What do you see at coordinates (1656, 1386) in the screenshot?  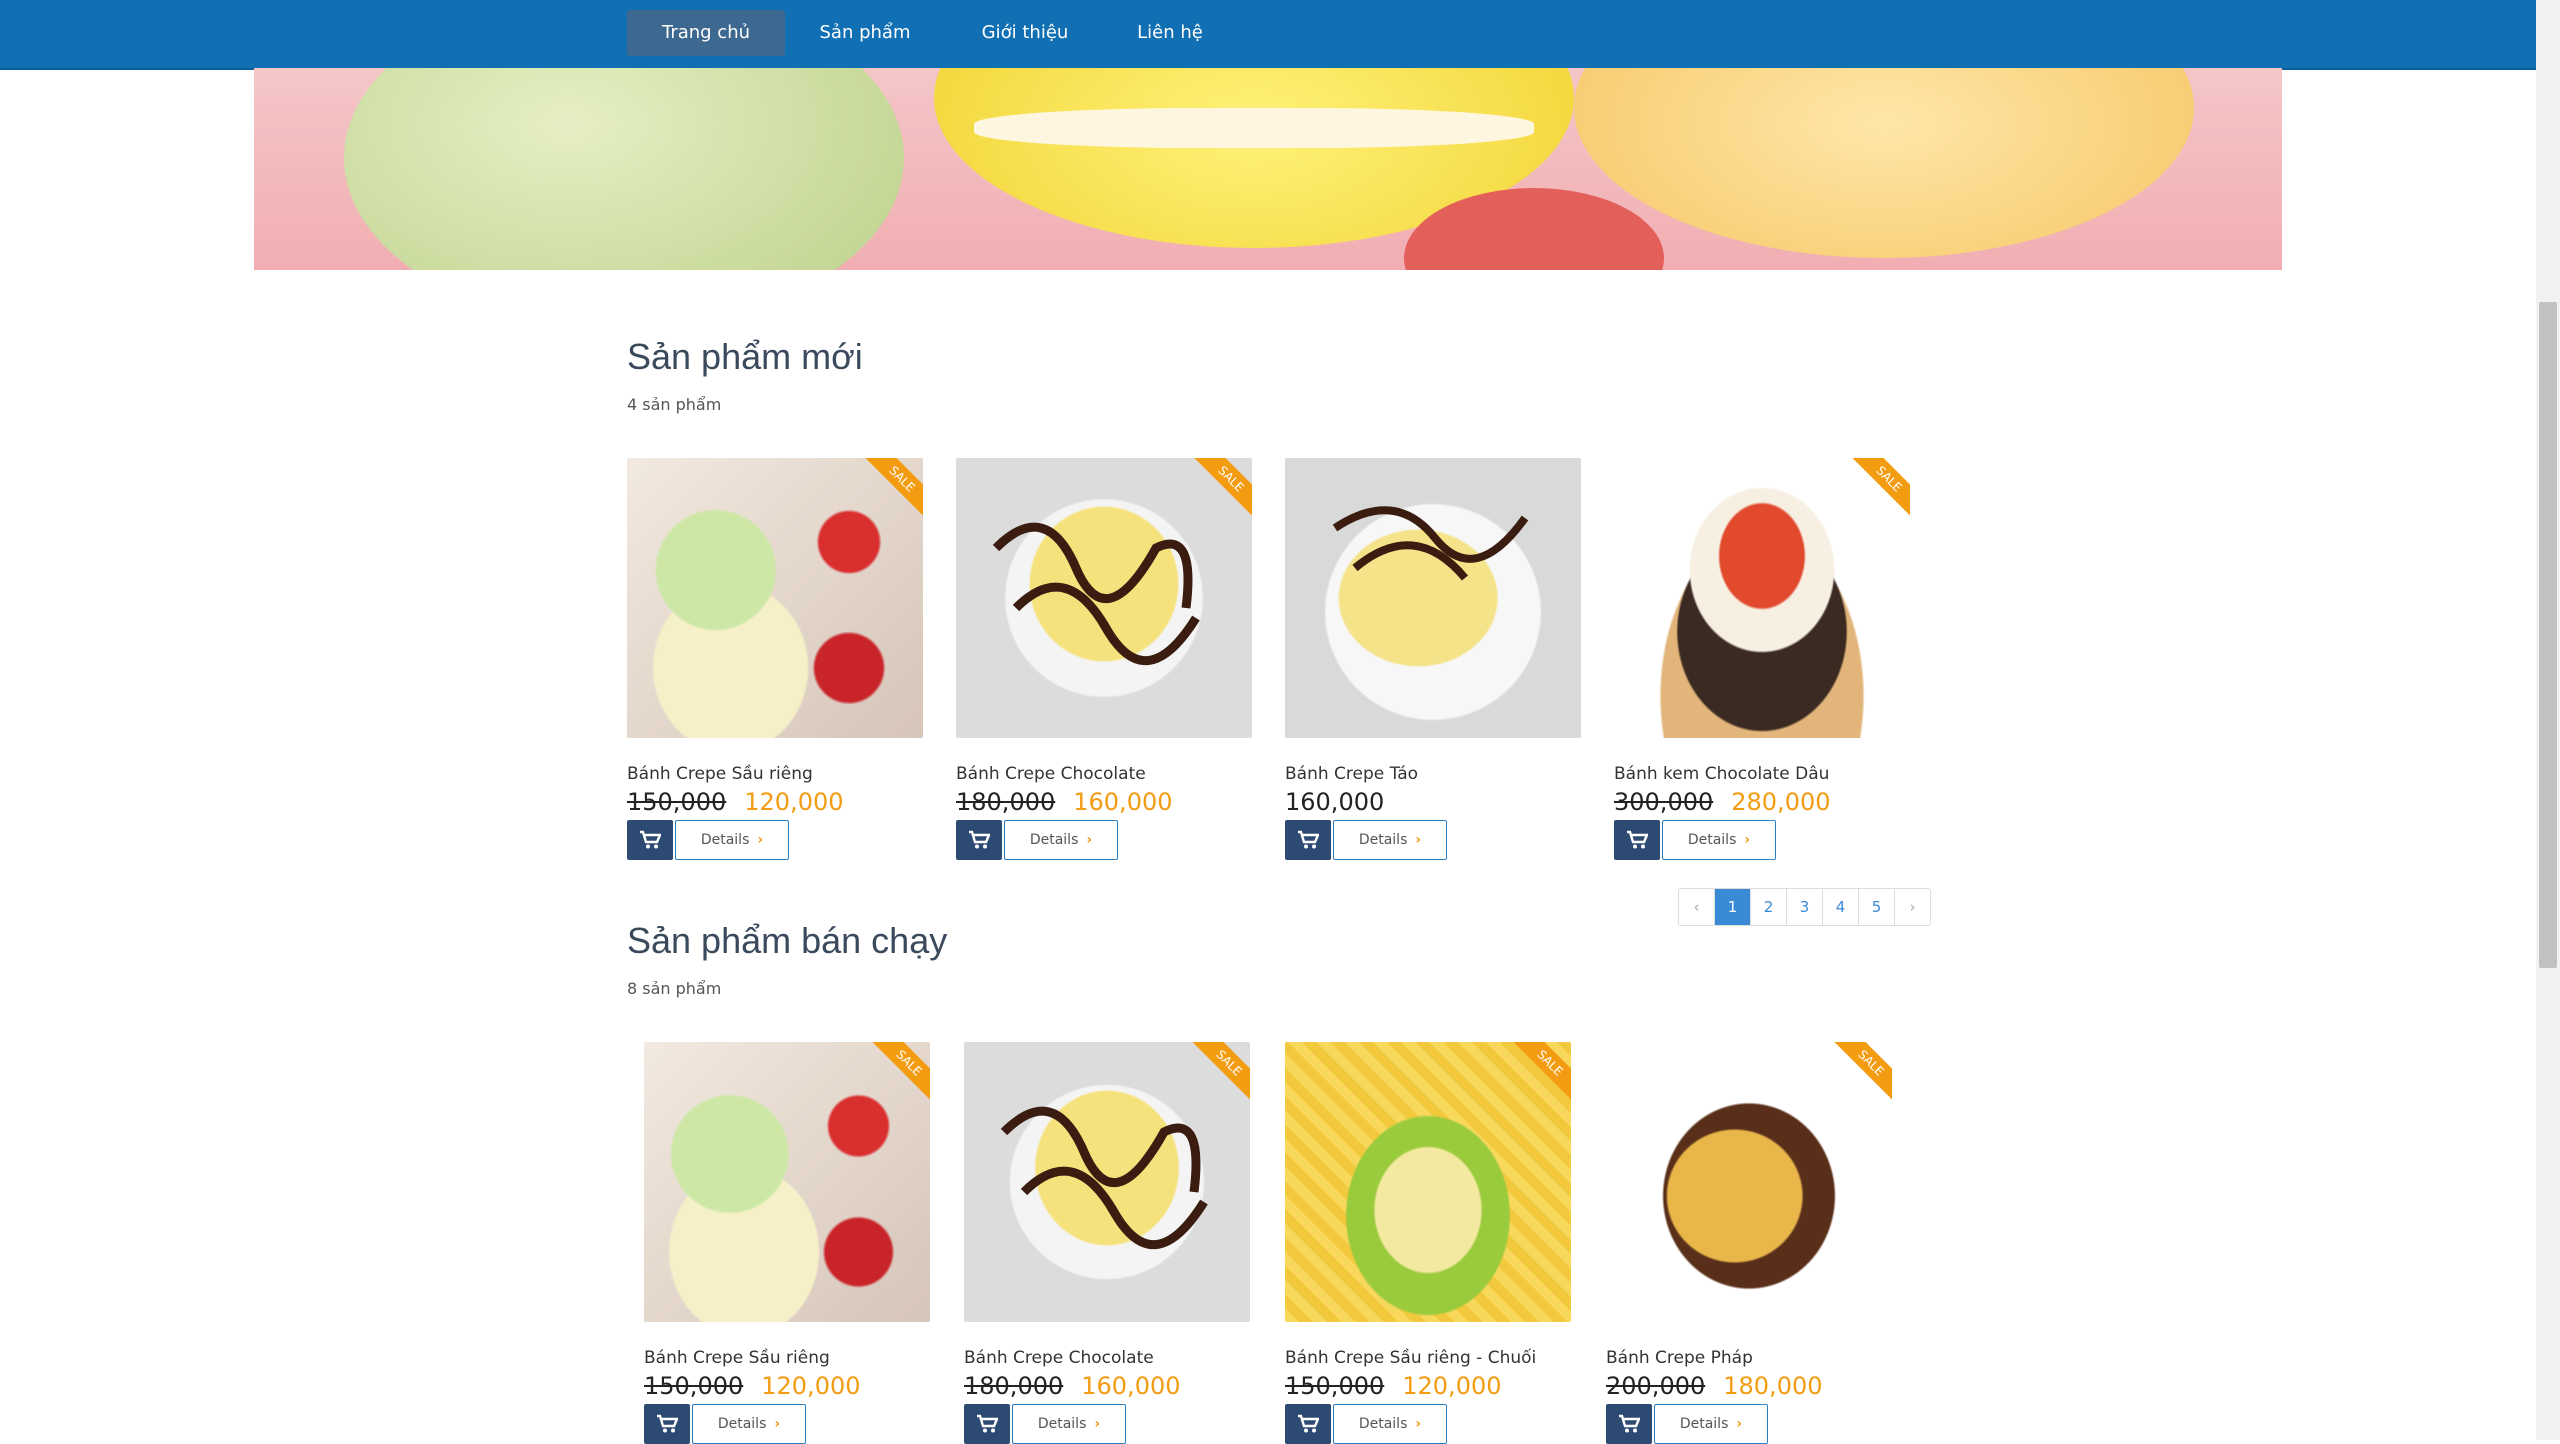 I see `old-price: 200,000` at bounding box center [1656, 1386].